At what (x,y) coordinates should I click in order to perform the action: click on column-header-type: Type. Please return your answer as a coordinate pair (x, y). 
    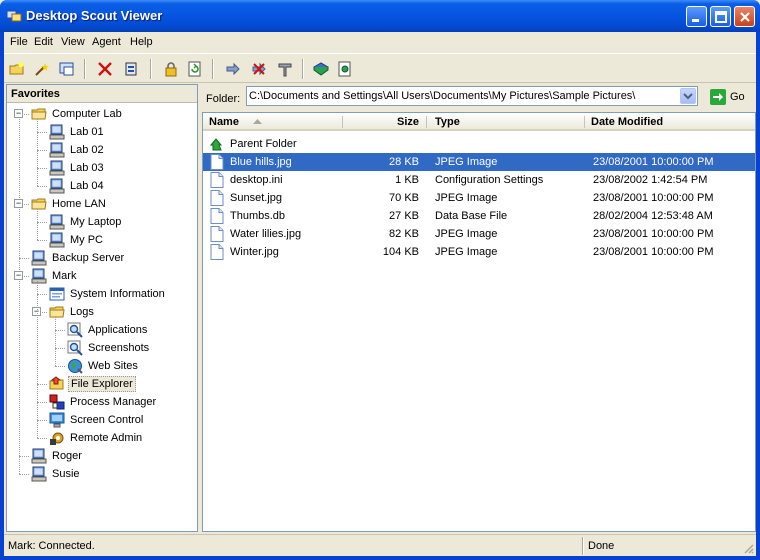
    Looking at the image, I should click on (506, 122).